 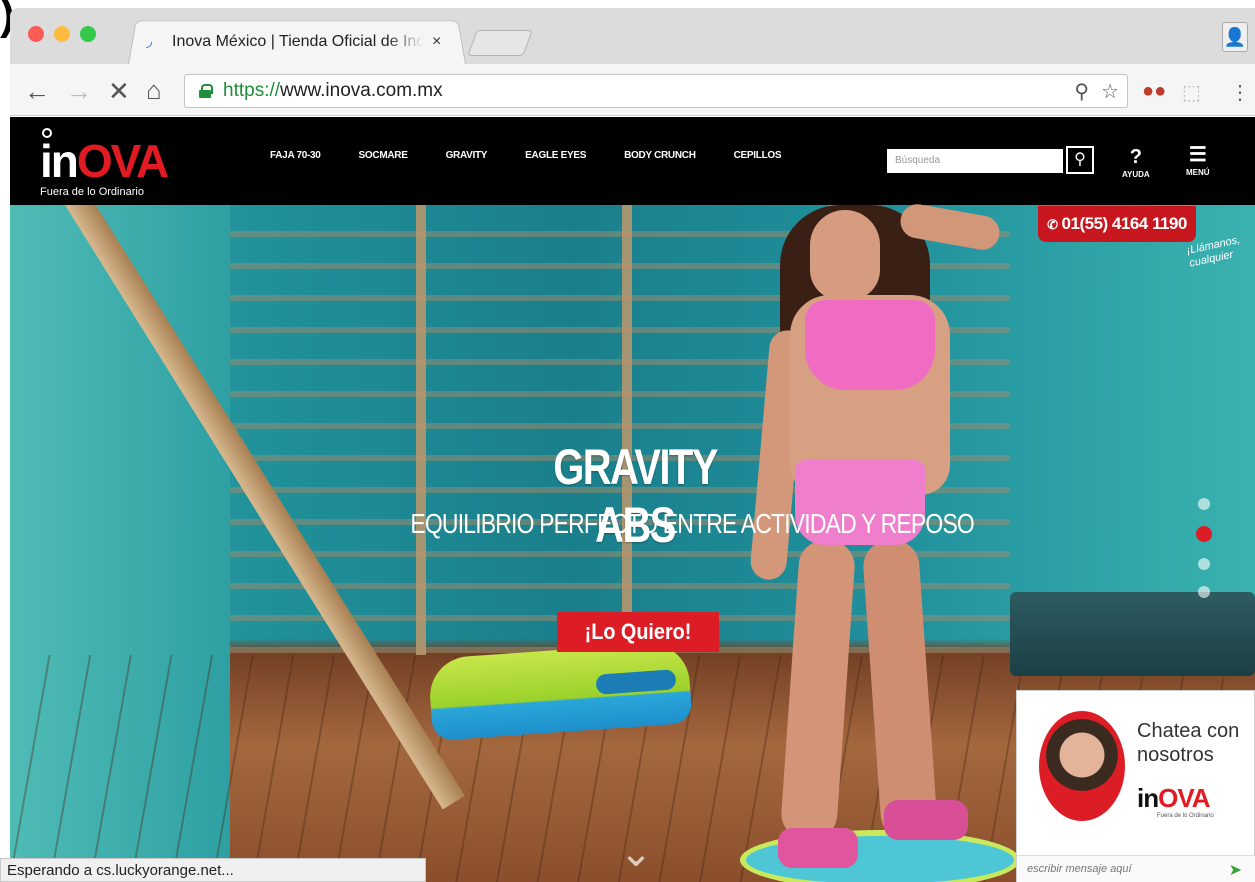 I want to click on send-arrow-icon: ➤, so click(x=1235, y=870).